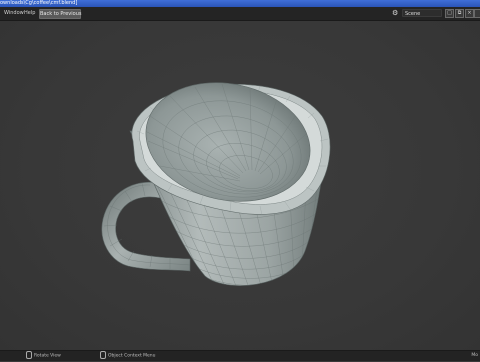 The height and width of the screenshot is (362, 480). Describe the element at coordinates (459, 13) in the screenshot. I see `copy-icon: ⧉` at that location.